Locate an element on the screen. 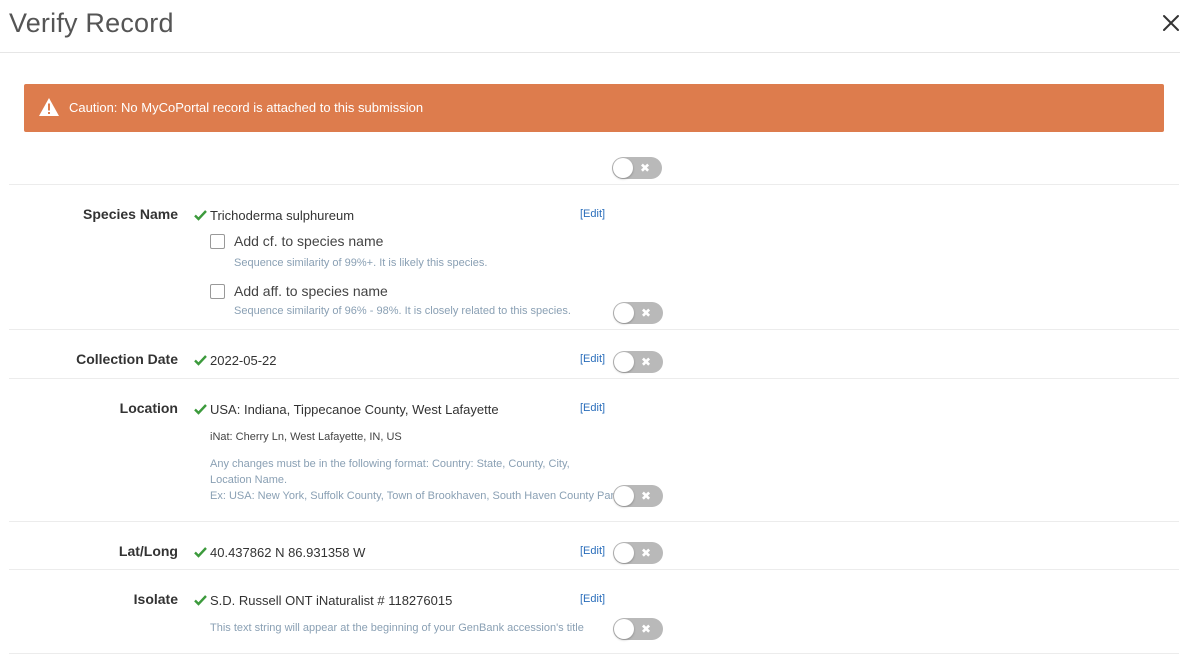  isolate-edit-link: [Edit] is located at coordinates (592, 599).